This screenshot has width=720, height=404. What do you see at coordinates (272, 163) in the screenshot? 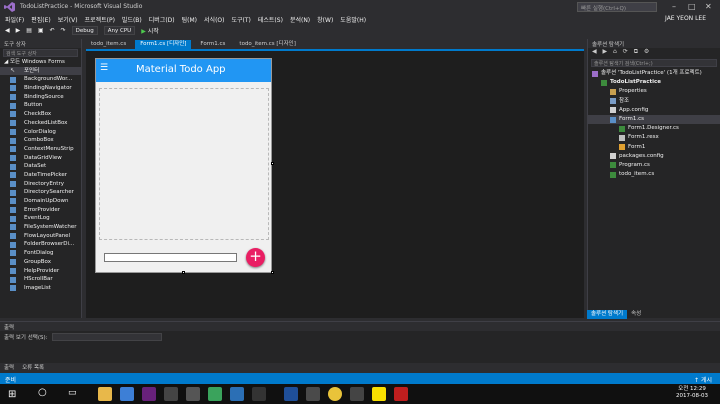
I see `resize-handle-right` at bounding box center [272, 163].